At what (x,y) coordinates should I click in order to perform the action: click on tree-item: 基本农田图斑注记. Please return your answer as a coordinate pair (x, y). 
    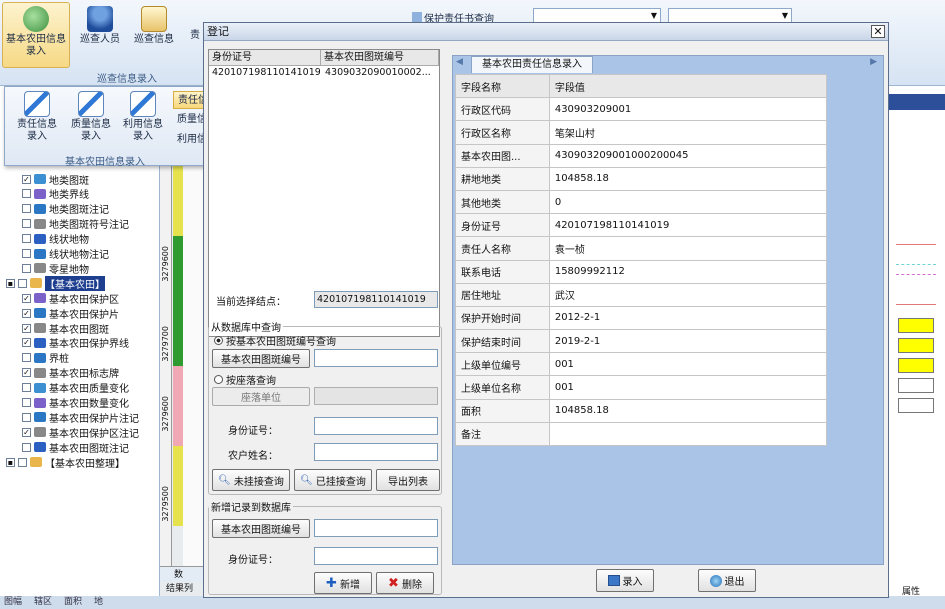
    Looking at the image, I should click on (75, 447).